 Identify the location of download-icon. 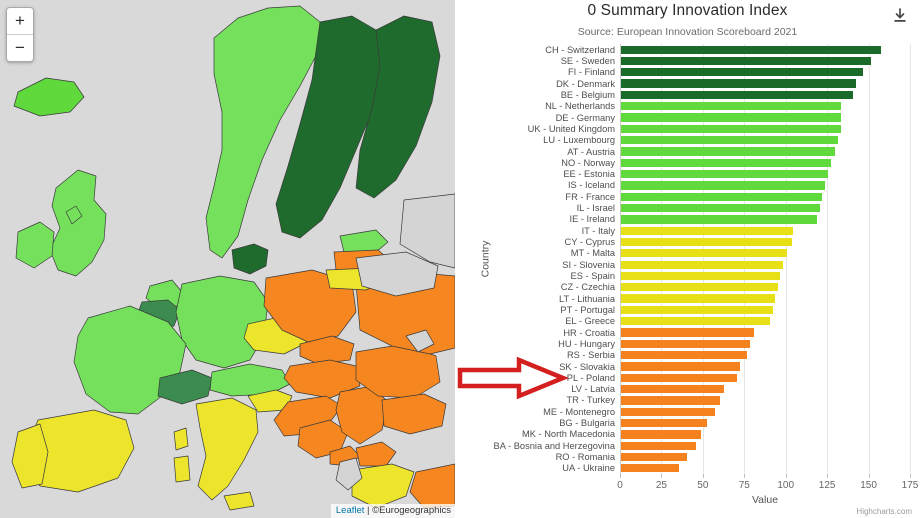
(900, 15).